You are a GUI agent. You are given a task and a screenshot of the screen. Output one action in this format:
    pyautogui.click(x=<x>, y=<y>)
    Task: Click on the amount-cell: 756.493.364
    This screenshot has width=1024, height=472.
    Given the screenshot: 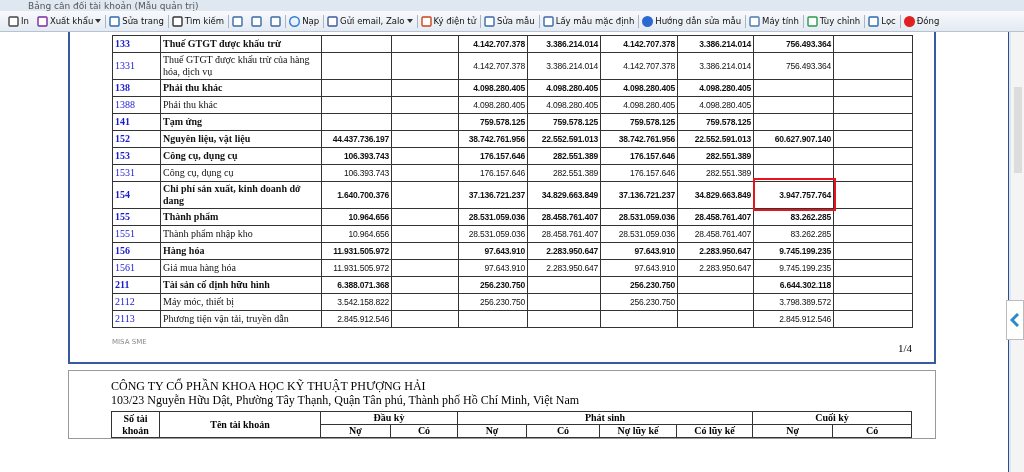 What is the action you would take?
    pyautogui.click(x=793, y=44)
    